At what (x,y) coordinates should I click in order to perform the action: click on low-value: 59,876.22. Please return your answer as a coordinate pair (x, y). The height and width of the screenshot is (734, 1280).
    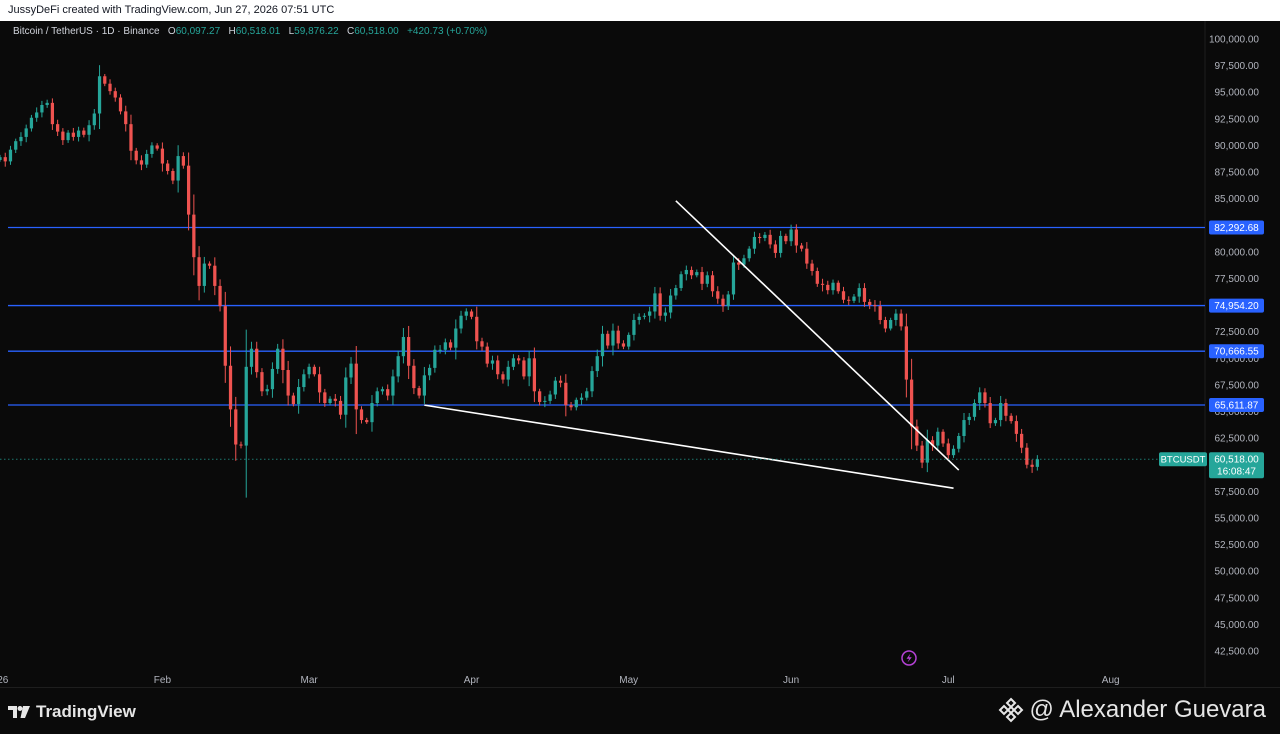
    Looking at the image, I should click on (316, 31).